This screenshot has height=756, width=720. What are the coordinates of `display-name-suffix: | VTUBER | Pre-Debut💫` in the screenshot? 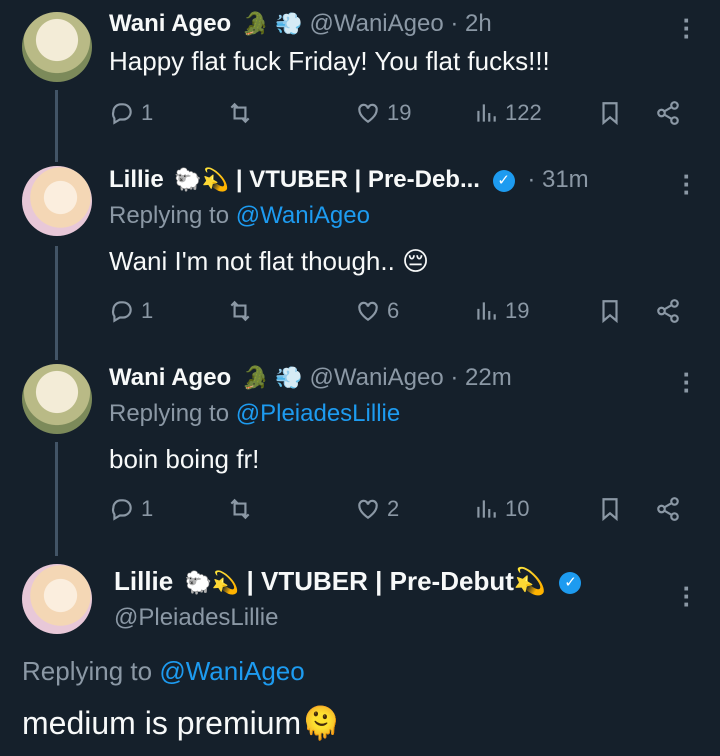 It's located at (397, 581).